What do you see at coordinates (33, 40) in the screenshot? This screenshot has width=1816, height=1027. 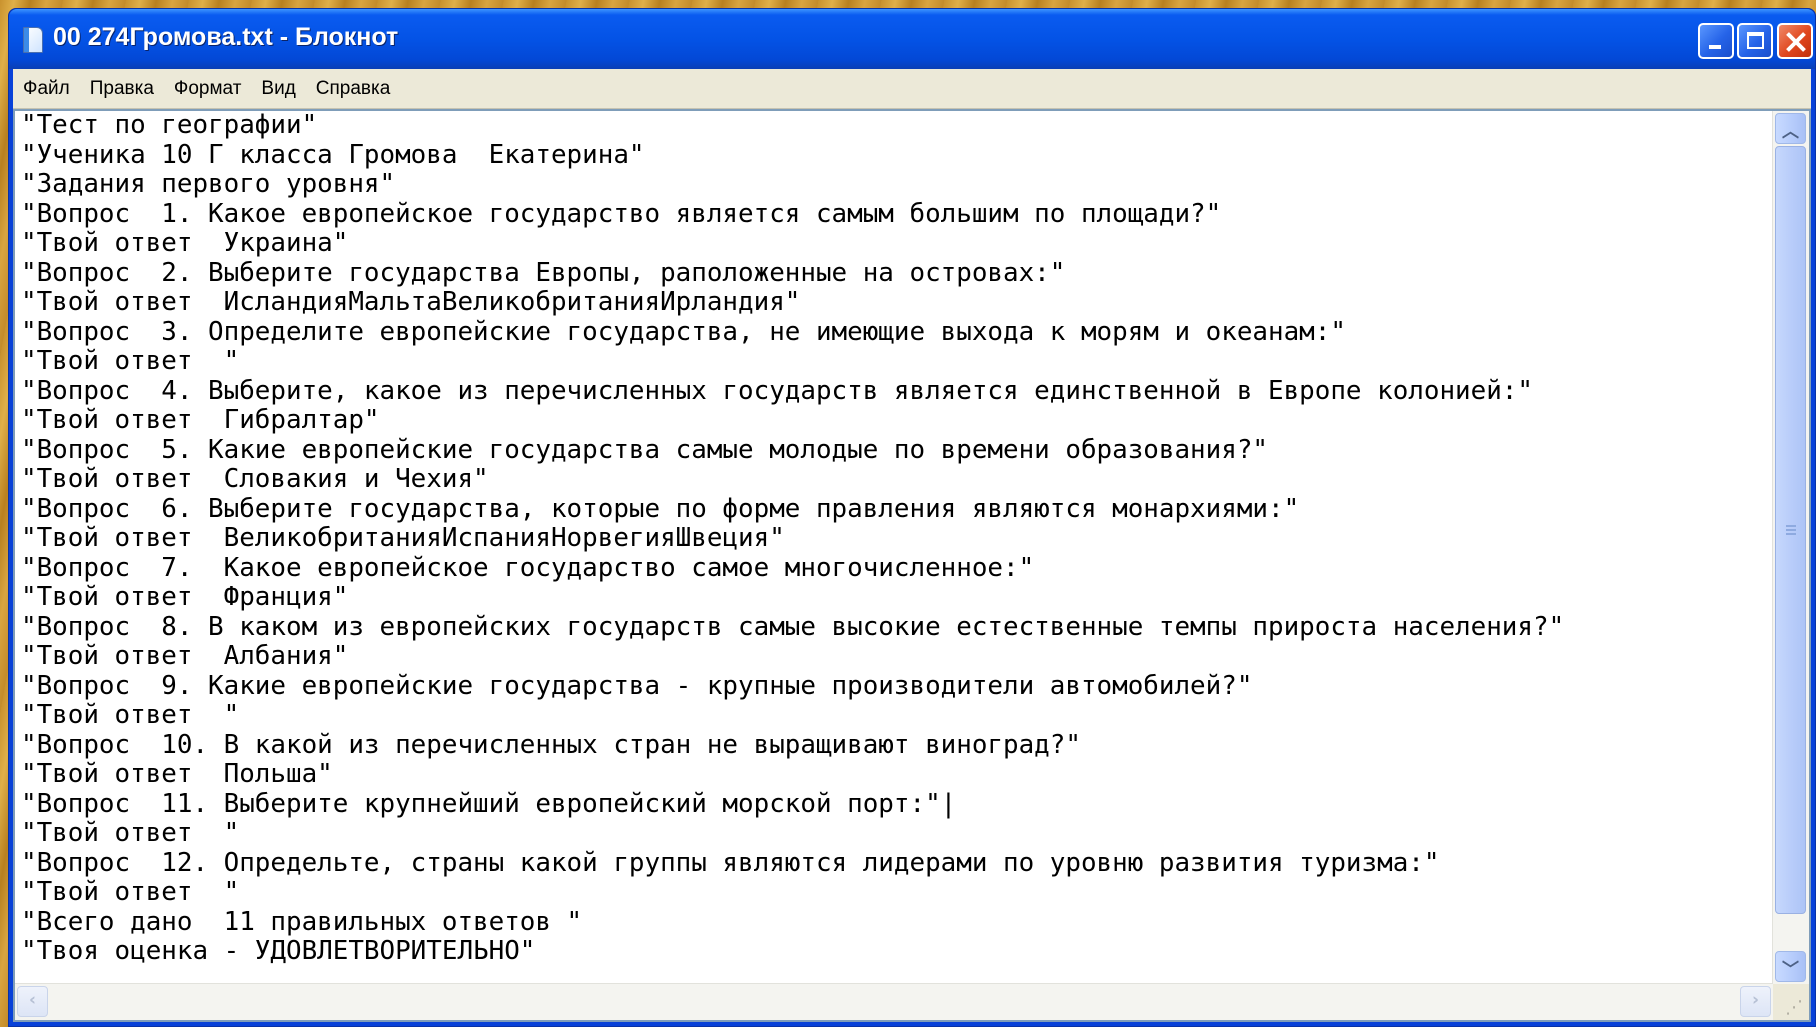 I see `notepad-icon` at bounding box center [33, 40].